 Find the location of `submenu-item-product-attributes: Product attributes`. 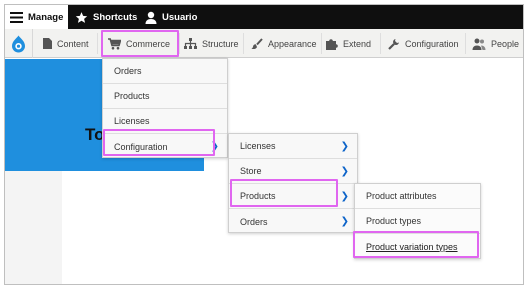

submenu-item-product-attributes: Product attributes is located at coordinates (417, 196).